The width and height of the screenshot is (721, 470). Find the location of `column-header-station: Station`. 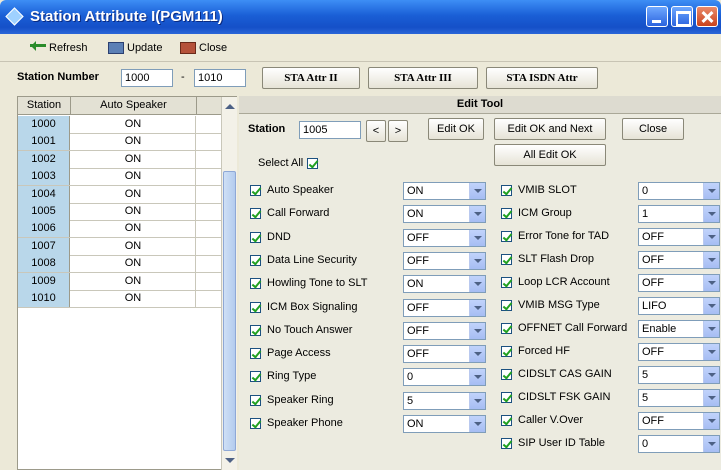

column-header-station: Station is located at coordinates (44, 106).